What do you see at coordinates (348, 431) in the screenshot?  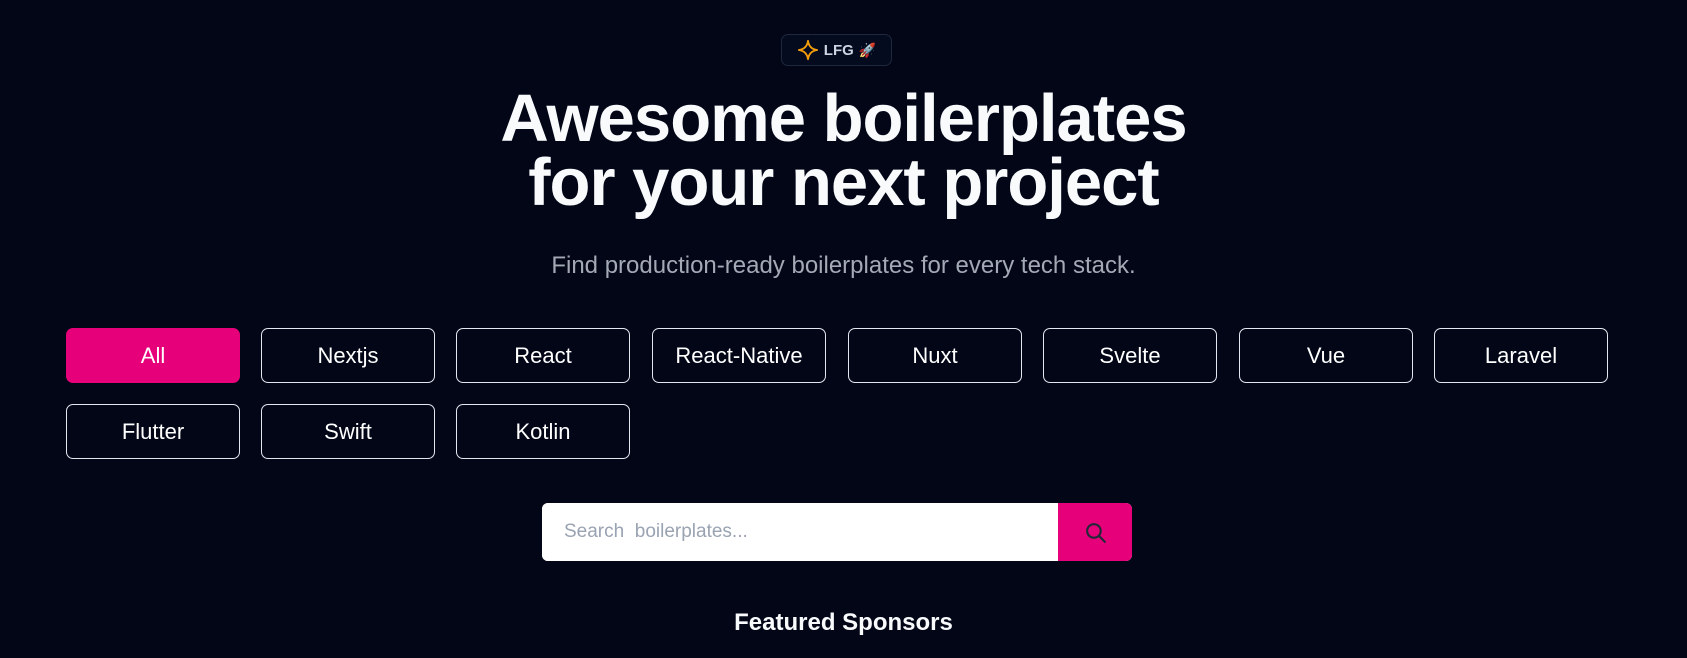 I see `filter-swift-button: Swift` at bounding box center [348, 431].